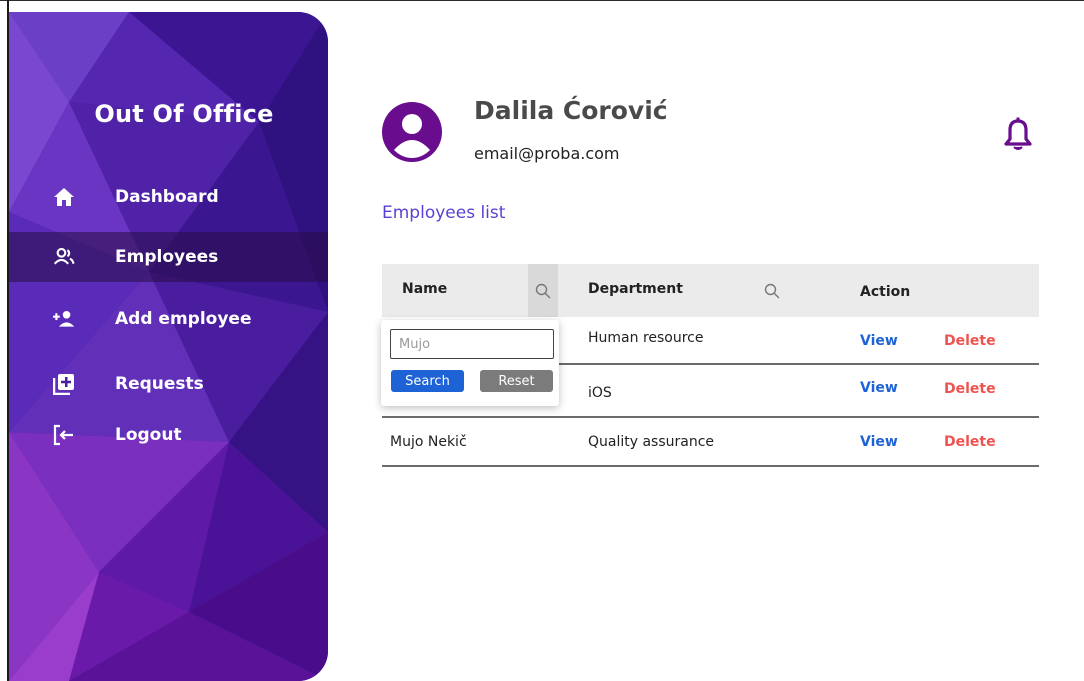 This screenshot has width=1084, height=681. I want to click on notifications-button, so click(1018, 134).